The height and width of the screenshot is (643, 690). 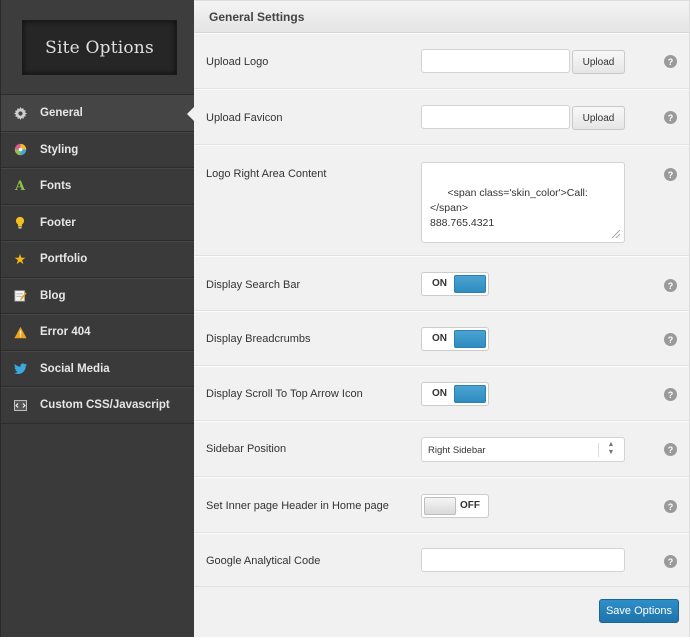 I want to click on sidebar-item-label: Error 404, so click(x=65, y=332).